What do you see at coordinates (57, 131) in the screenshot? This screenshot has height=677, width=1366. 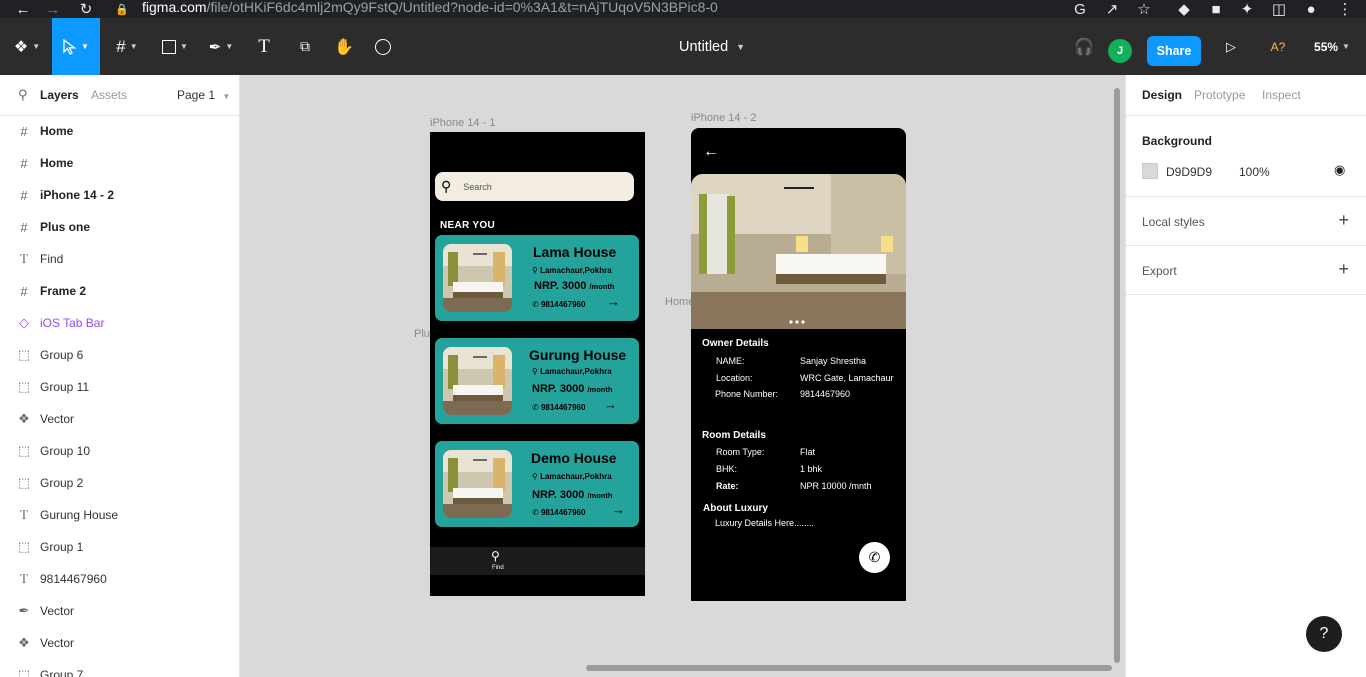 I see `layer-name: Home` at bounding box center [57, 131].